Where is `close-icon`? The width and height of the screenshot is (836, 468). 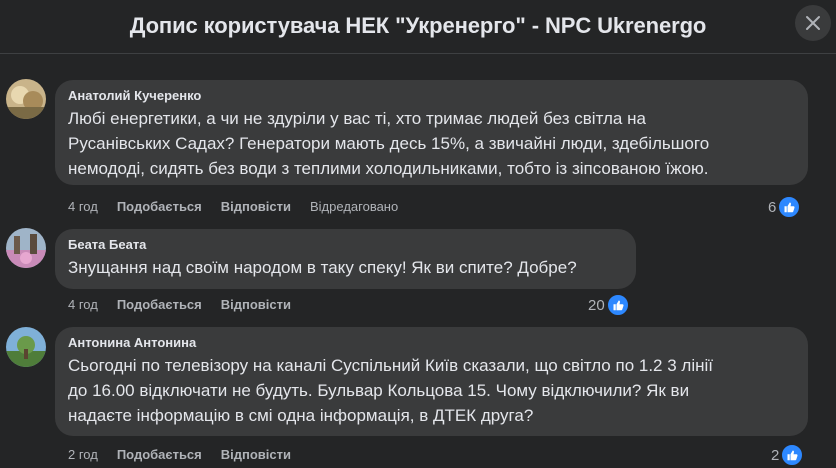
close-icon is located at coordinates (813, 23).